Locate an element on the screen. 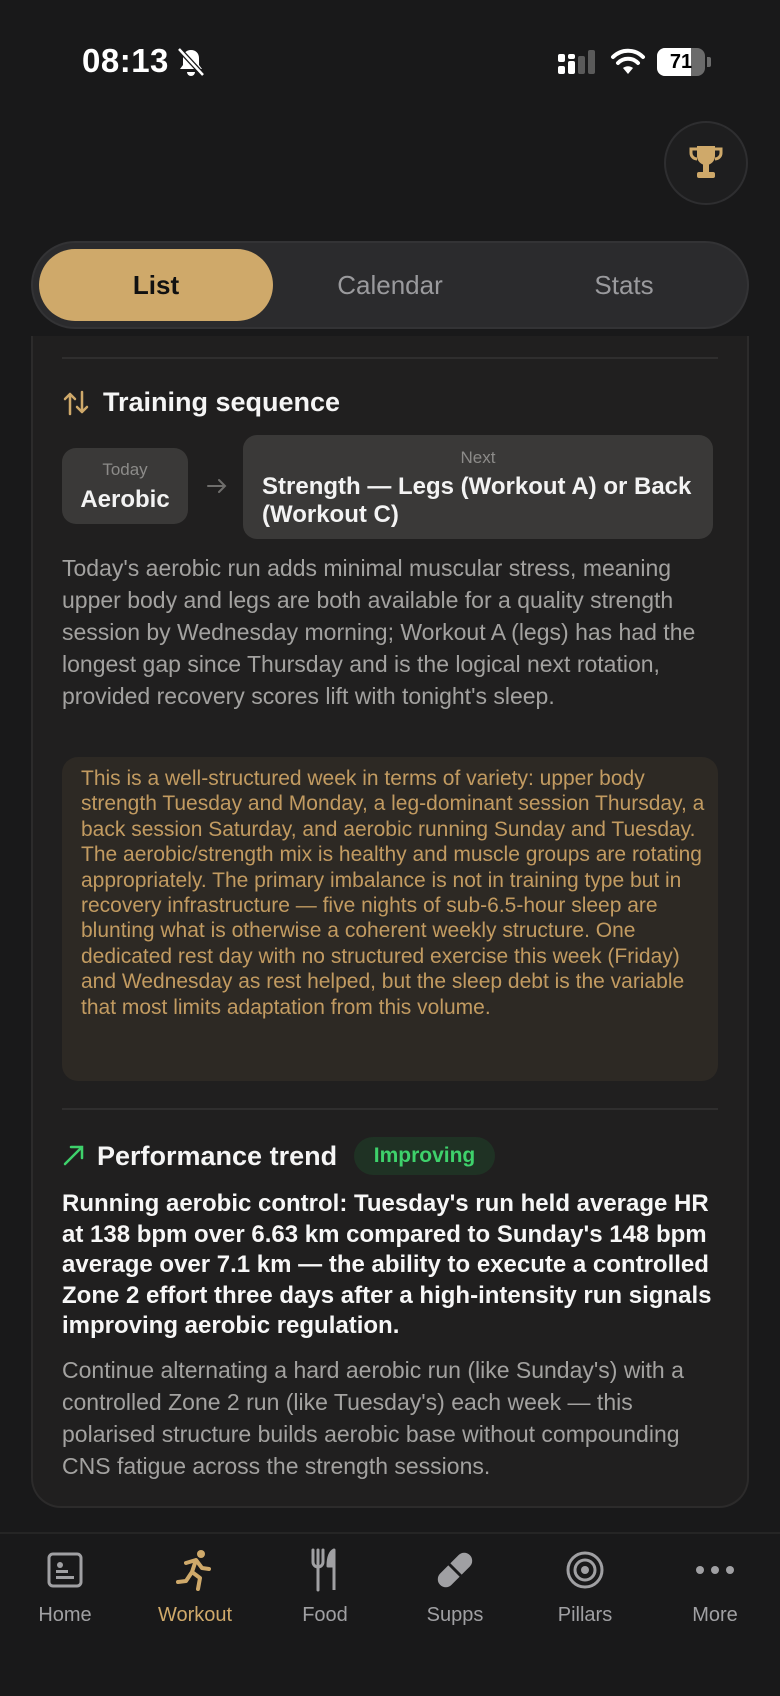 This screenshot has height=1696, width=780. tab-stats: Stats is located at coordinates (624, 285).